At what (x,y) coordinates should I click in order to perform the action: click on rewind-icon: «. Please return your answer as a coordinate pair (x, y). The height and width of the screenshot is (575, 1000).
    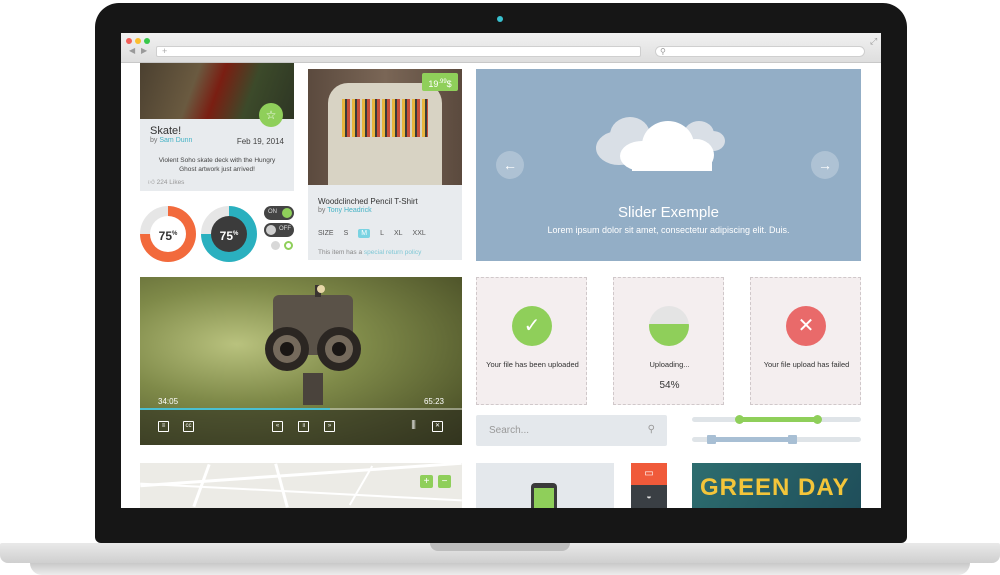
    Looking at the image, I should click on (277, 426).